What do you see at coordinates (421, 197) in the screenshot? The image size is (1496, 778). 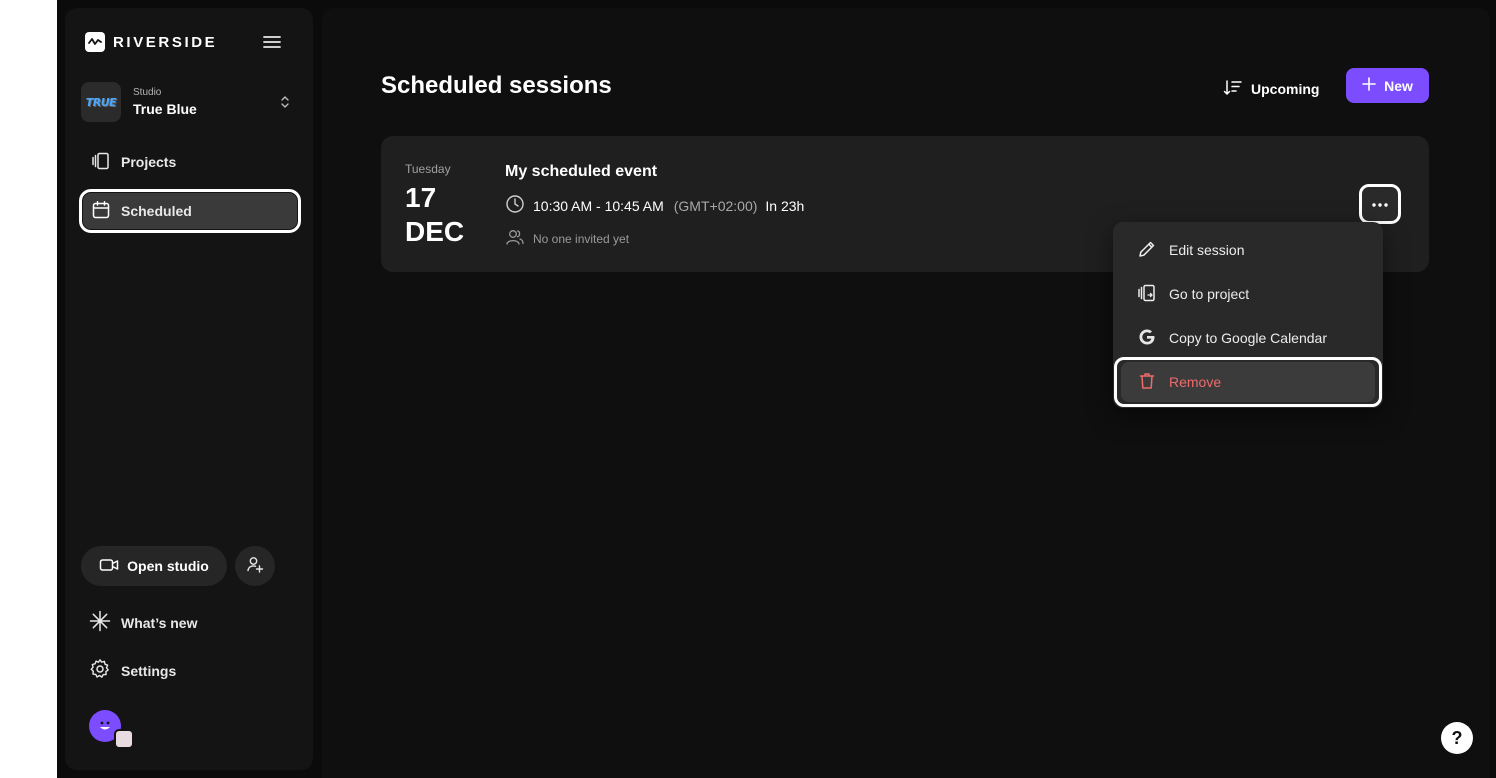 I see `session-day: 17` at bounding box center [421, 197].